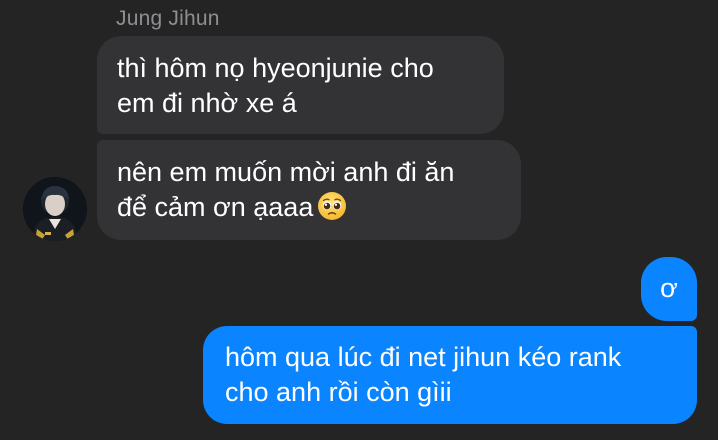  I want to click on message-line: hôm qua lúc đi net jihun kéo rank, so click(423, 357).